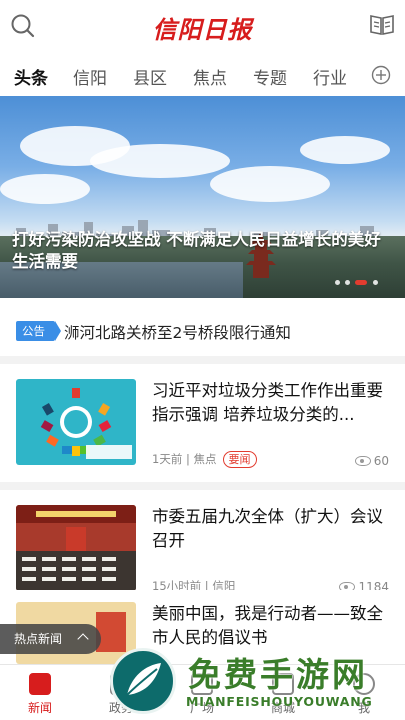 The height and width of the screenshot is (720, 405). Describe the element at coordinates (38, 331) in the screenshot. I see `notice-badge: 公告` at that location.